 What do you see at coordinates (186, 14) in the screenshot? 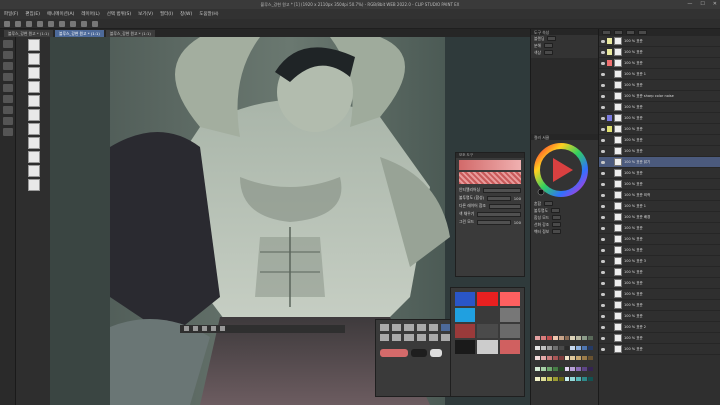
I see `menu-window: 창(W)` at bounding box center [186, 14].